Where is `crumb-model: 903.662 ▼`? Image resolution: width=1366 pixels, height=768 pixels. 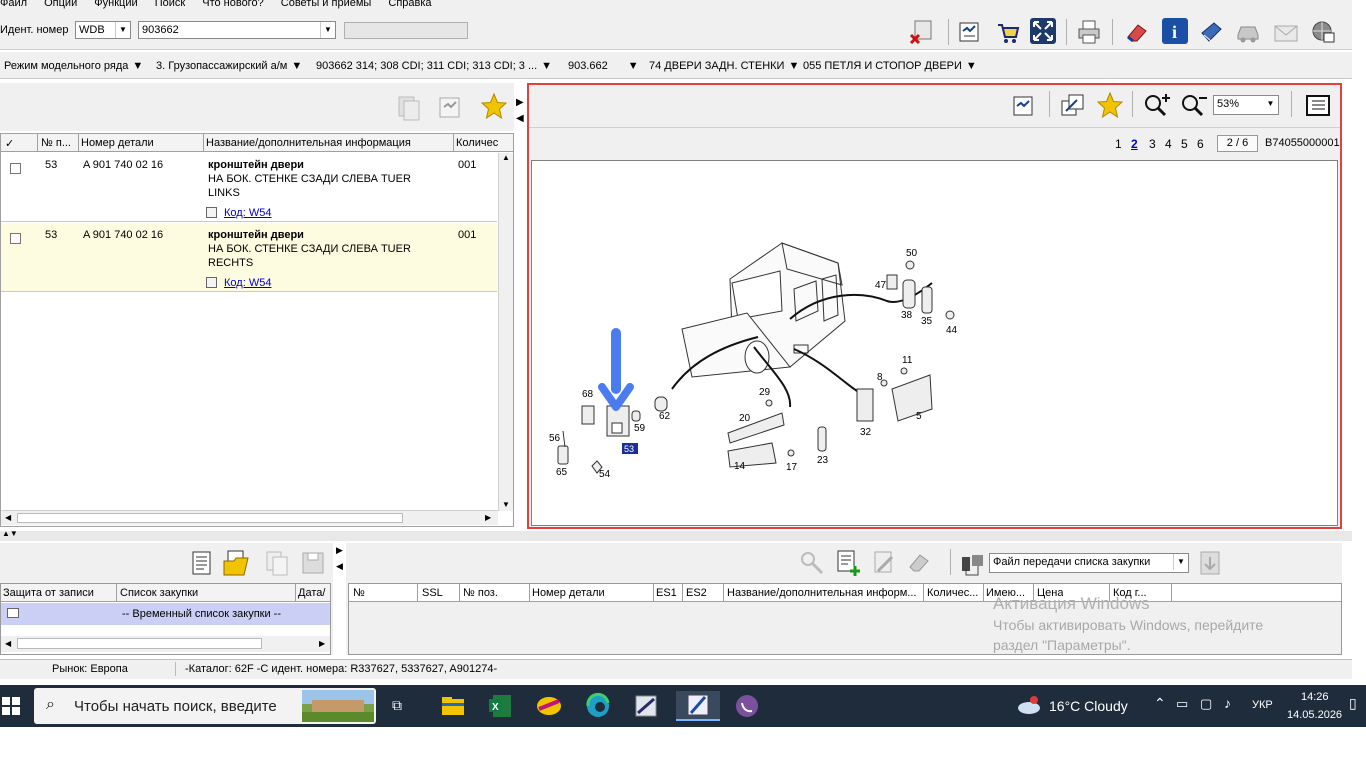
crumb-model: 903.662 ▼ is located at coordinates (603, 66).